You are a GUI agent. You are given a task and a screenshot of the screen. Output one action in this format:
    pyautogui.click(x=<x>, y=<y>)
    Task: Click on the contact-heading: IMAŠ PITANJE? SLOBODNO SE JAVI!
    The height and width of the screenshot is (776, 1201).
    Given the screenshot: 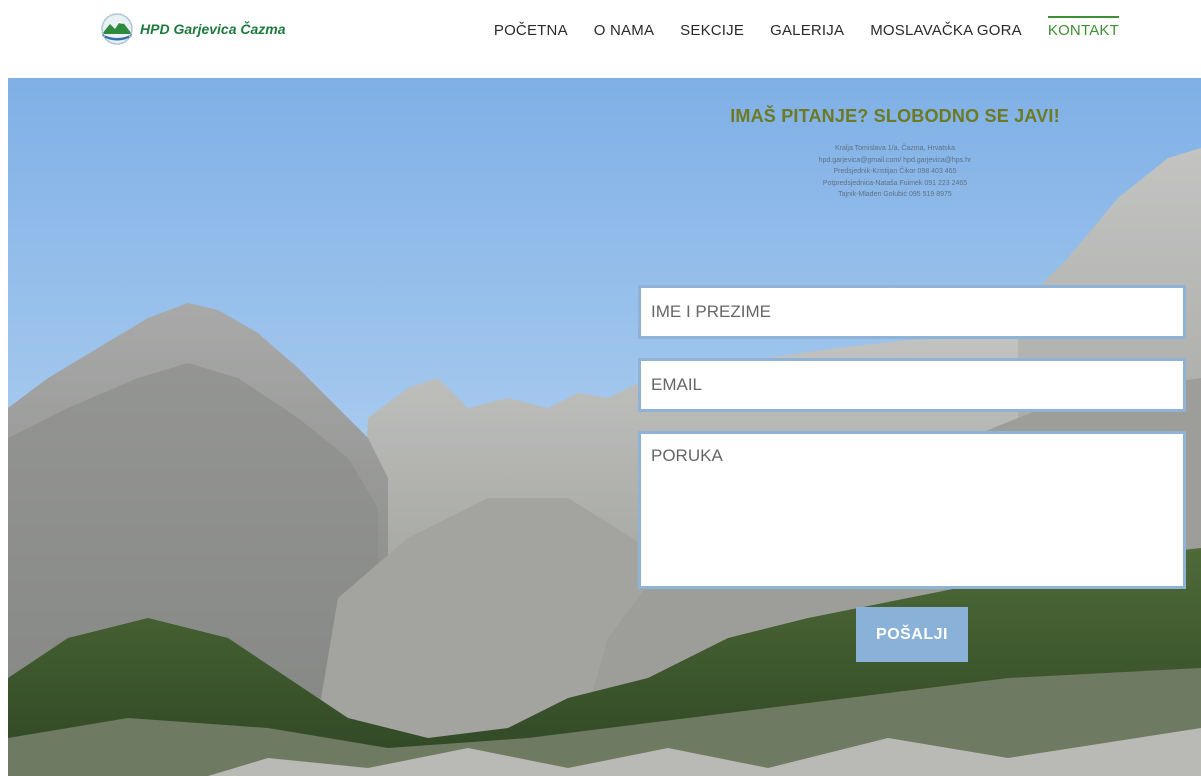 What is the action you would take?
    pyautogui.click(x=895, y=116)
    